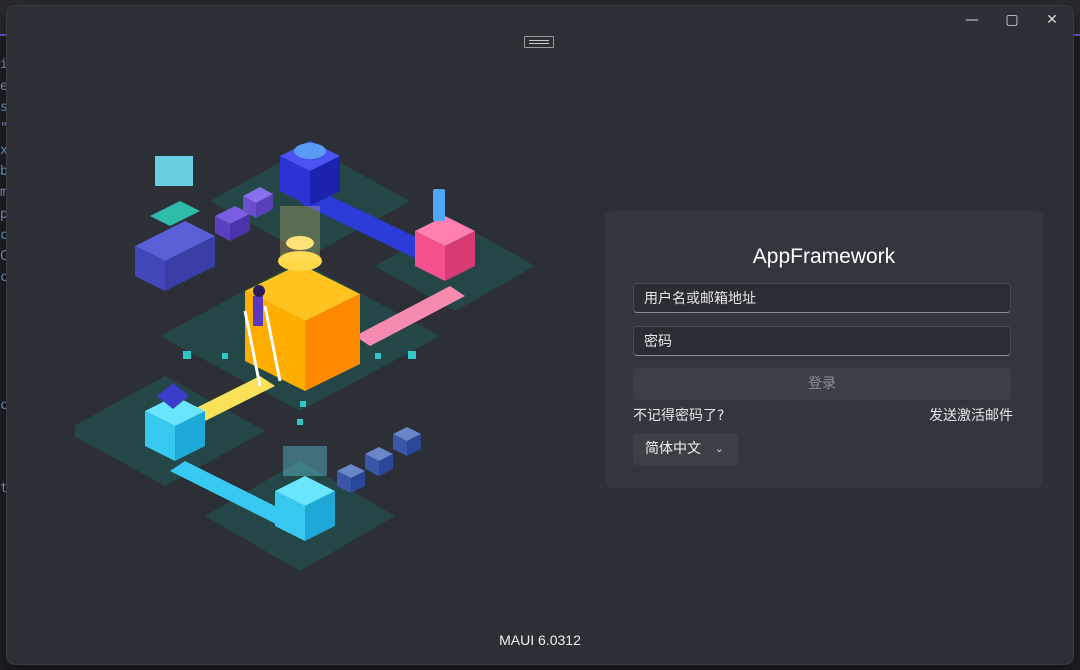 The image size is (1080, 670). I want to click on close-button: ✕, so click(1052, 20).